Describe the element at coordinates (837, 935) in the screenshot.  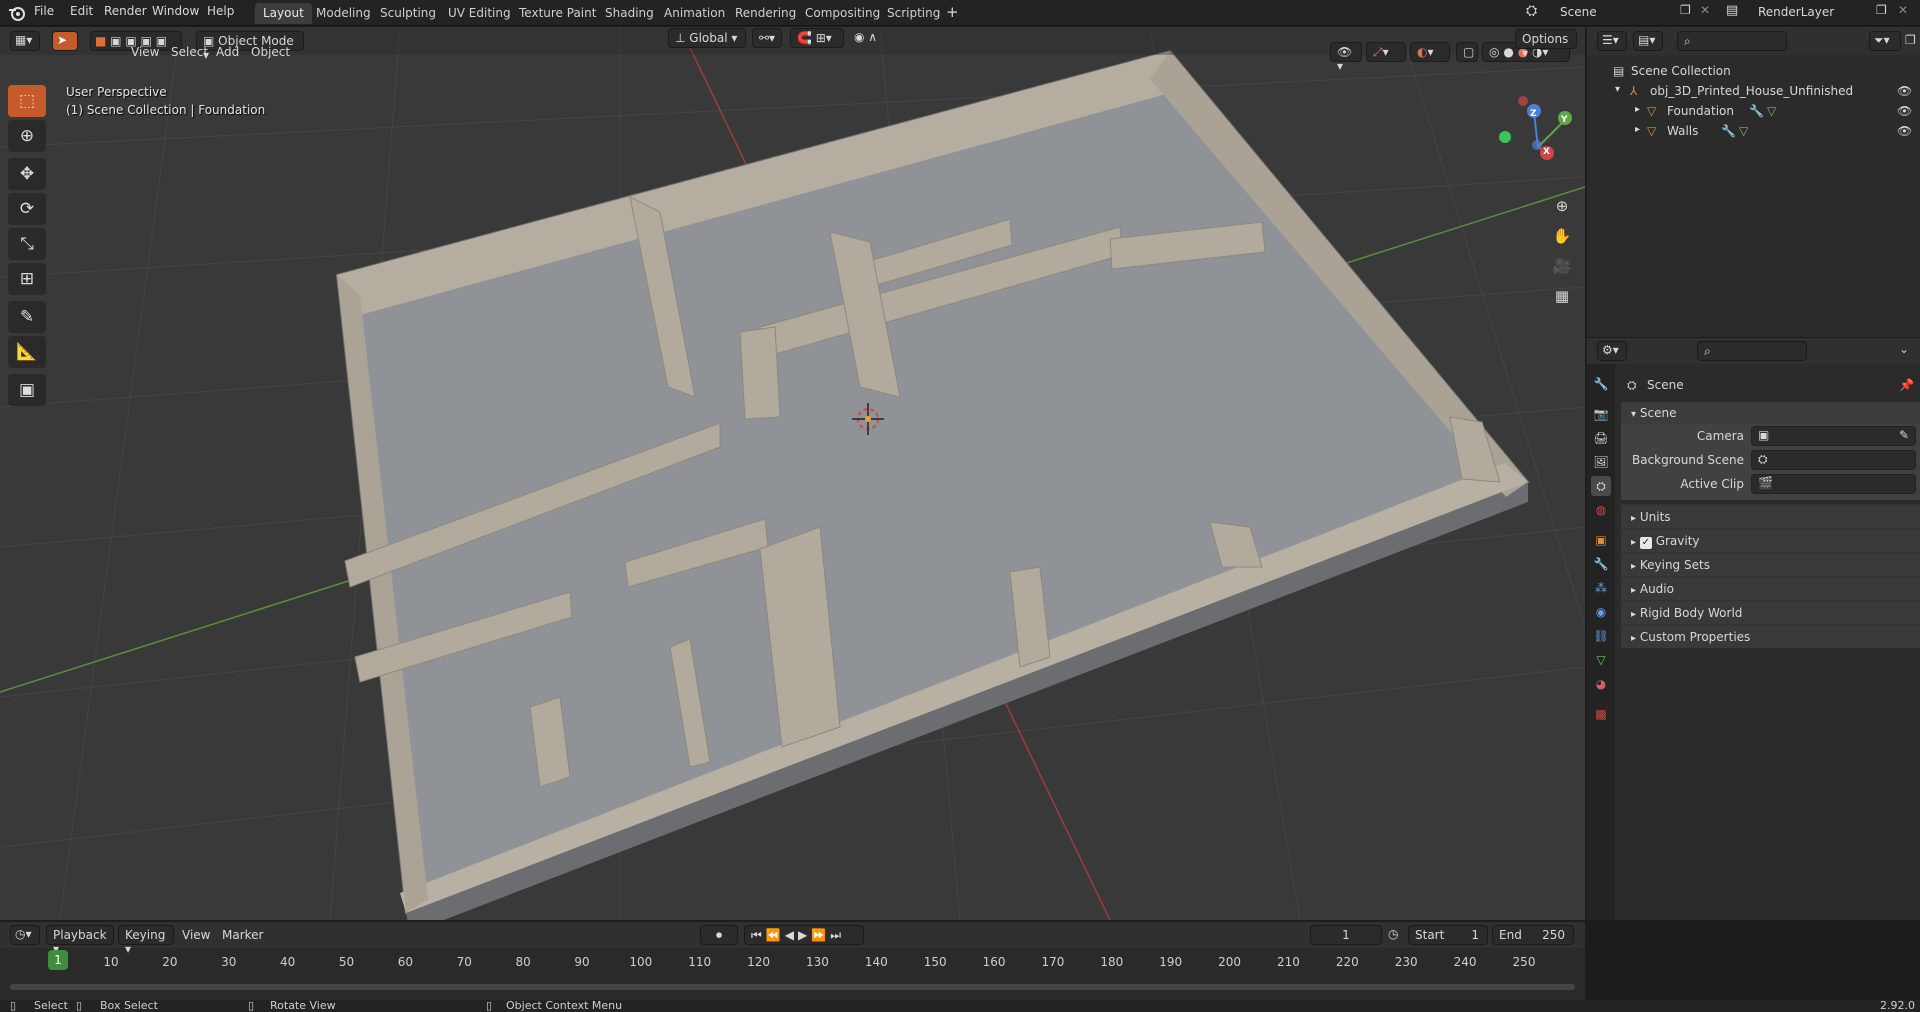
I see `jump-end-icon: ⏭` at that location.